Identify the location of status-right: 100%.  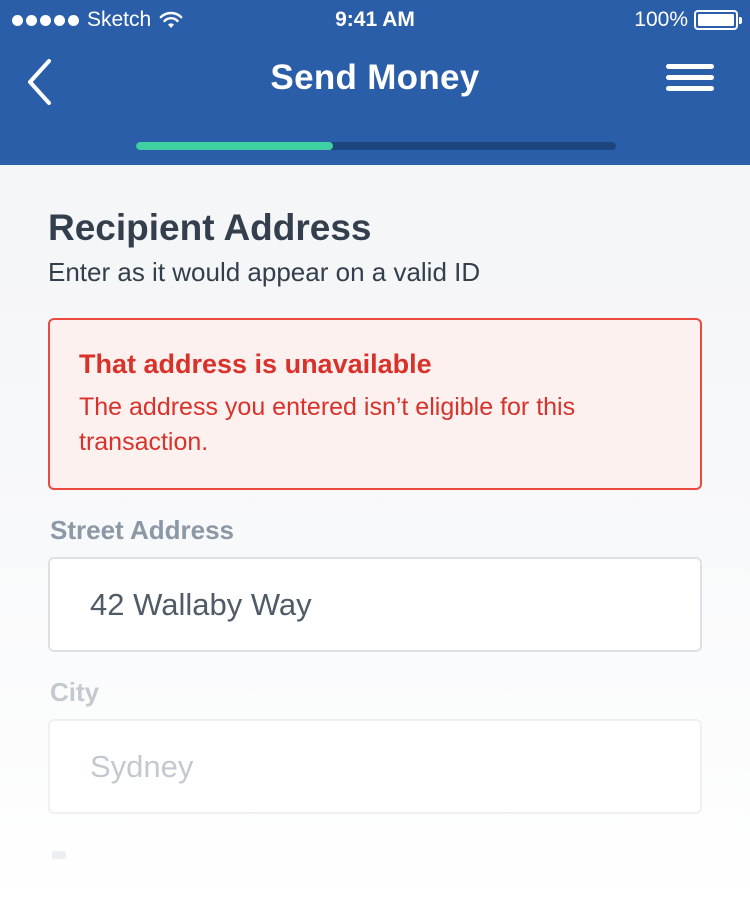
(688, 20).